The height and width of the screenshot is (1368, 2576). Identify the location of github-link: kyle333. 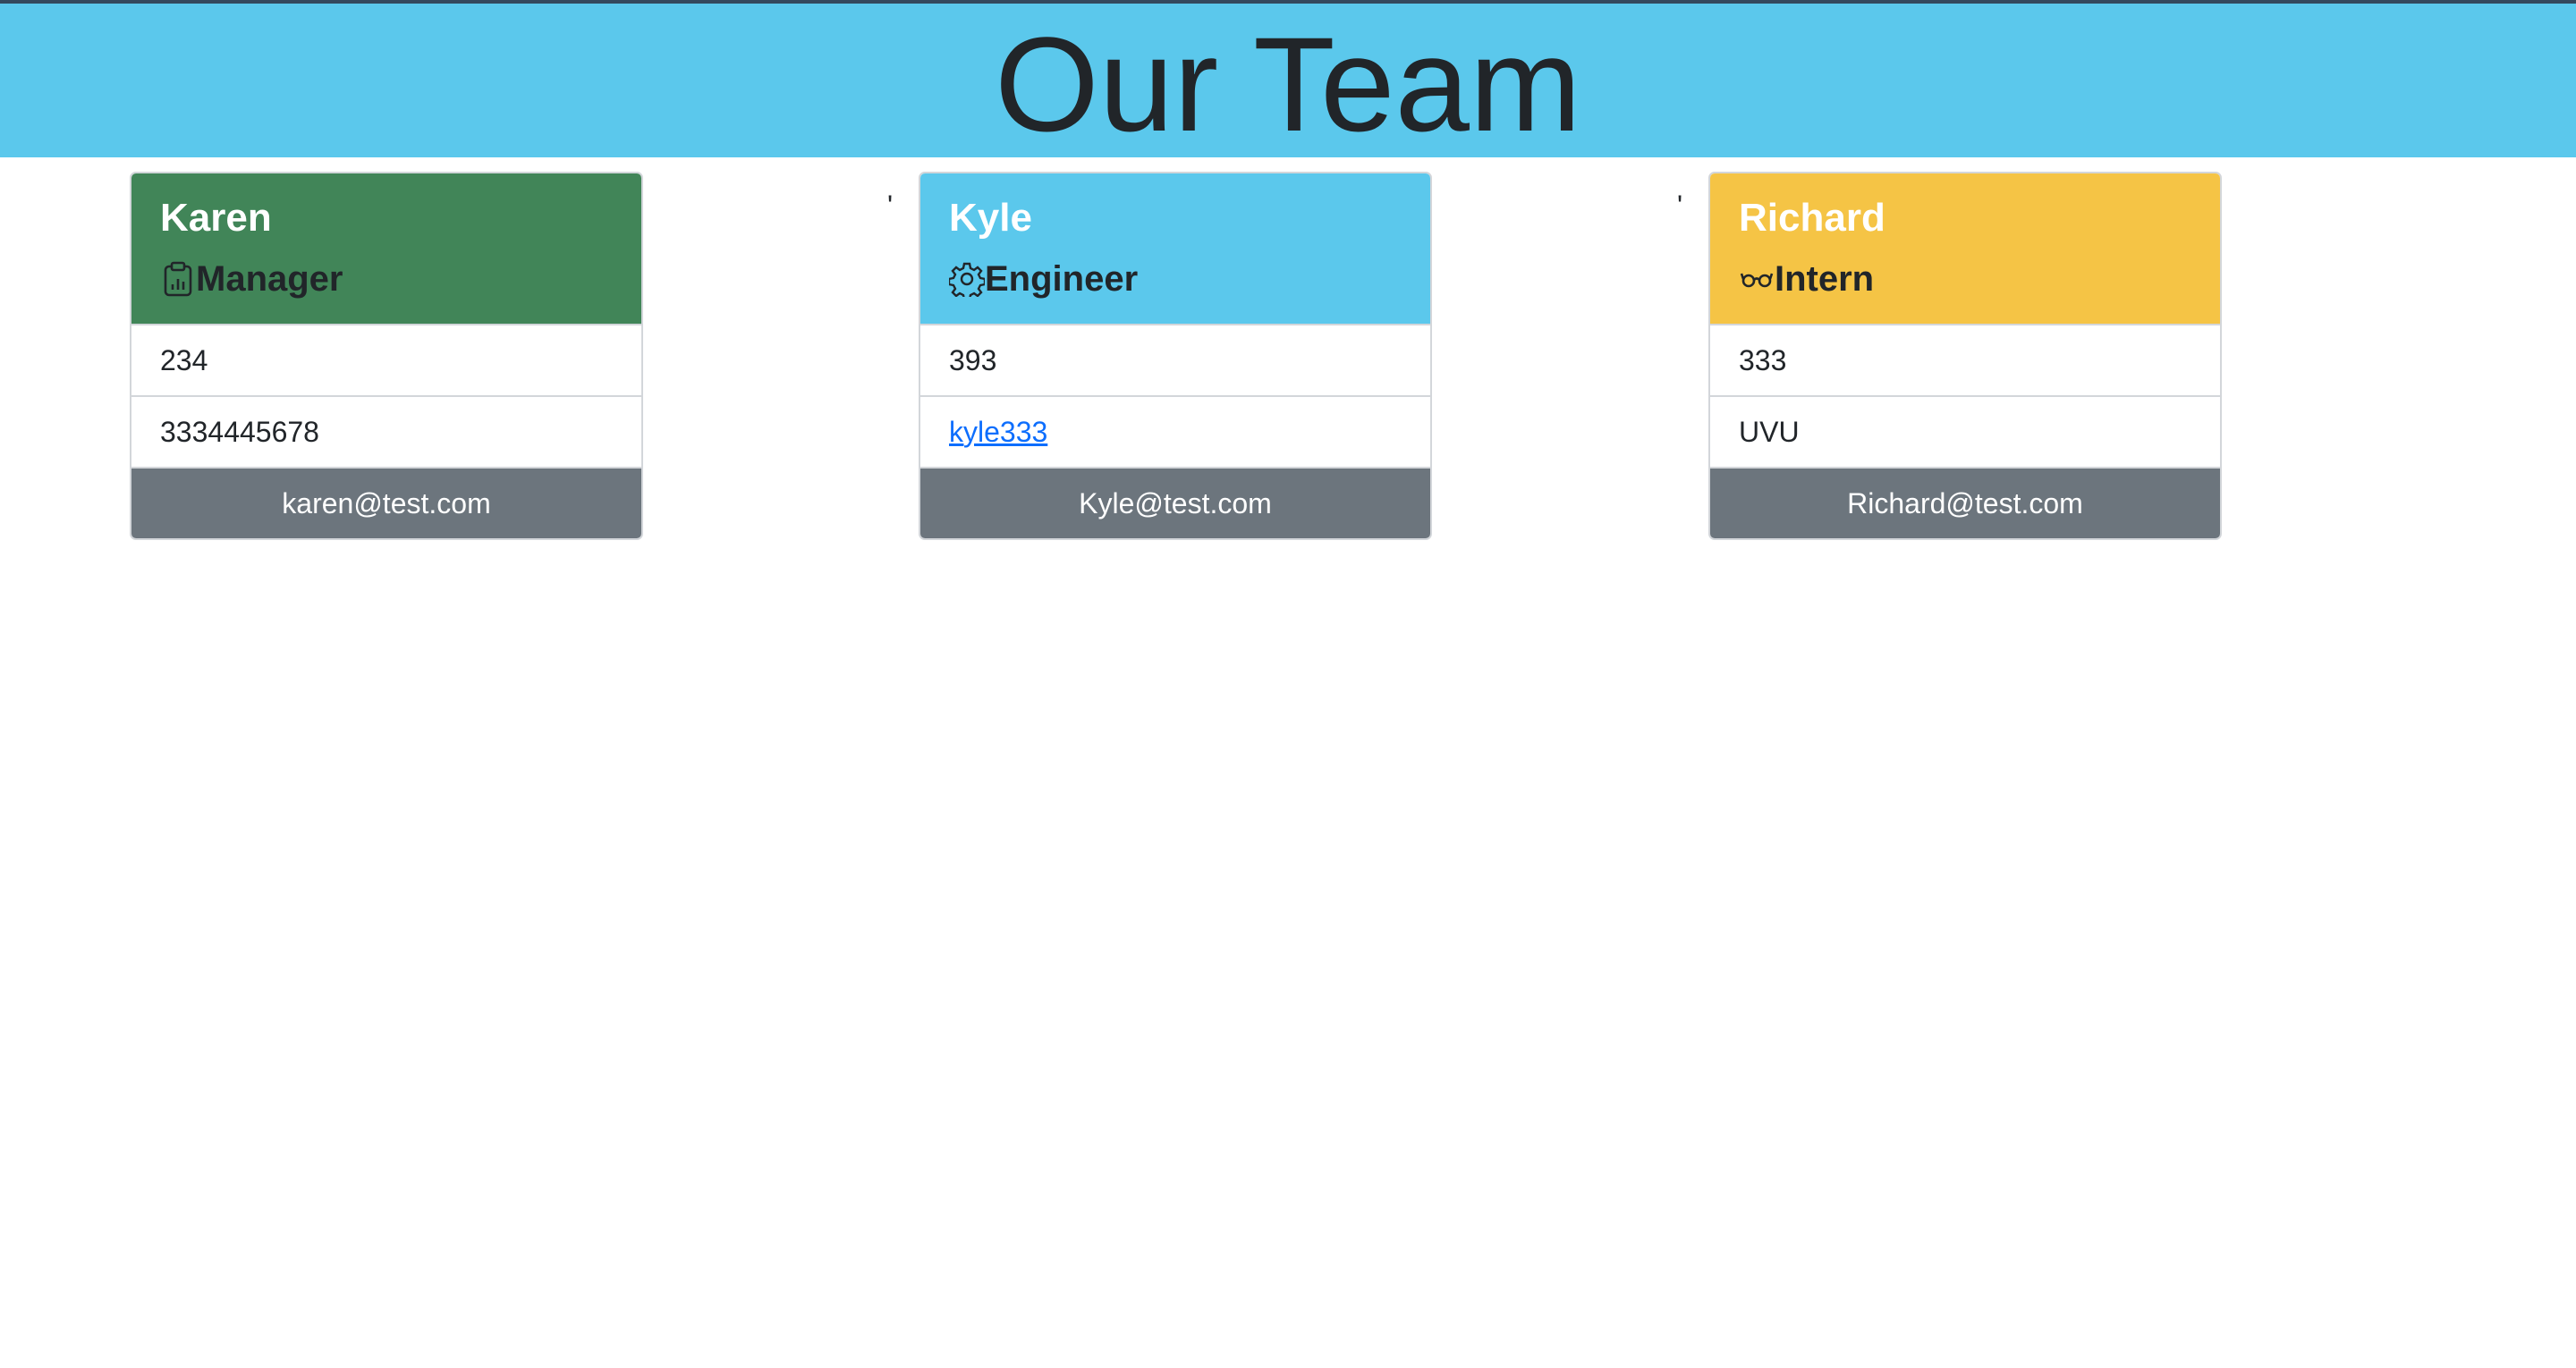
(998, 433).